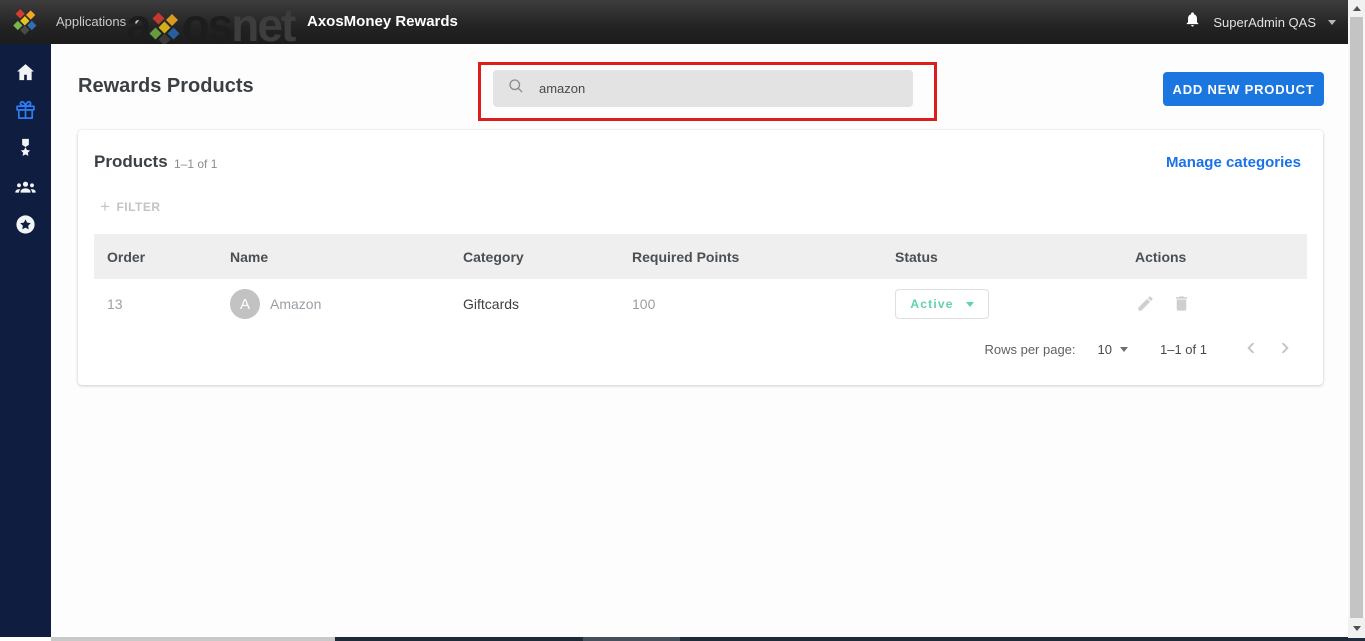  I want to click on plus-icon: +, so click(105, 206).